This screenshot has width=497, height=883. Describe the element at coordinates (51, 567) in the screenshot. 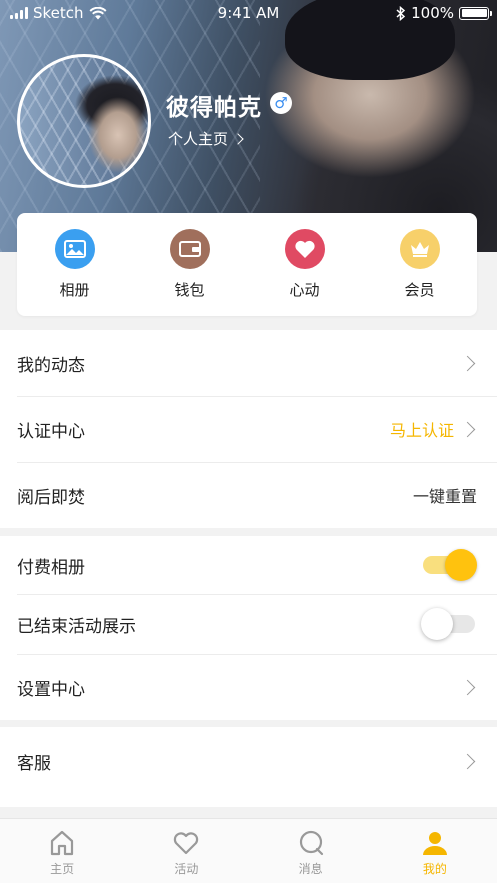

I see `paid-album-label: 付费相册` at that location.